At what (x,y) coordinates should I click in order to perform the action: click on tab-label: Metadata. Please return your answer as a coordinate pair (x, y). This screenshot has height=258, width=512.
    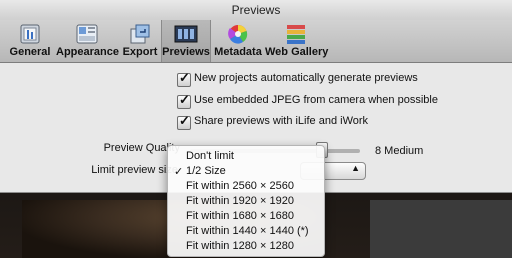
    Looking at the image, I should click on (238, 52).